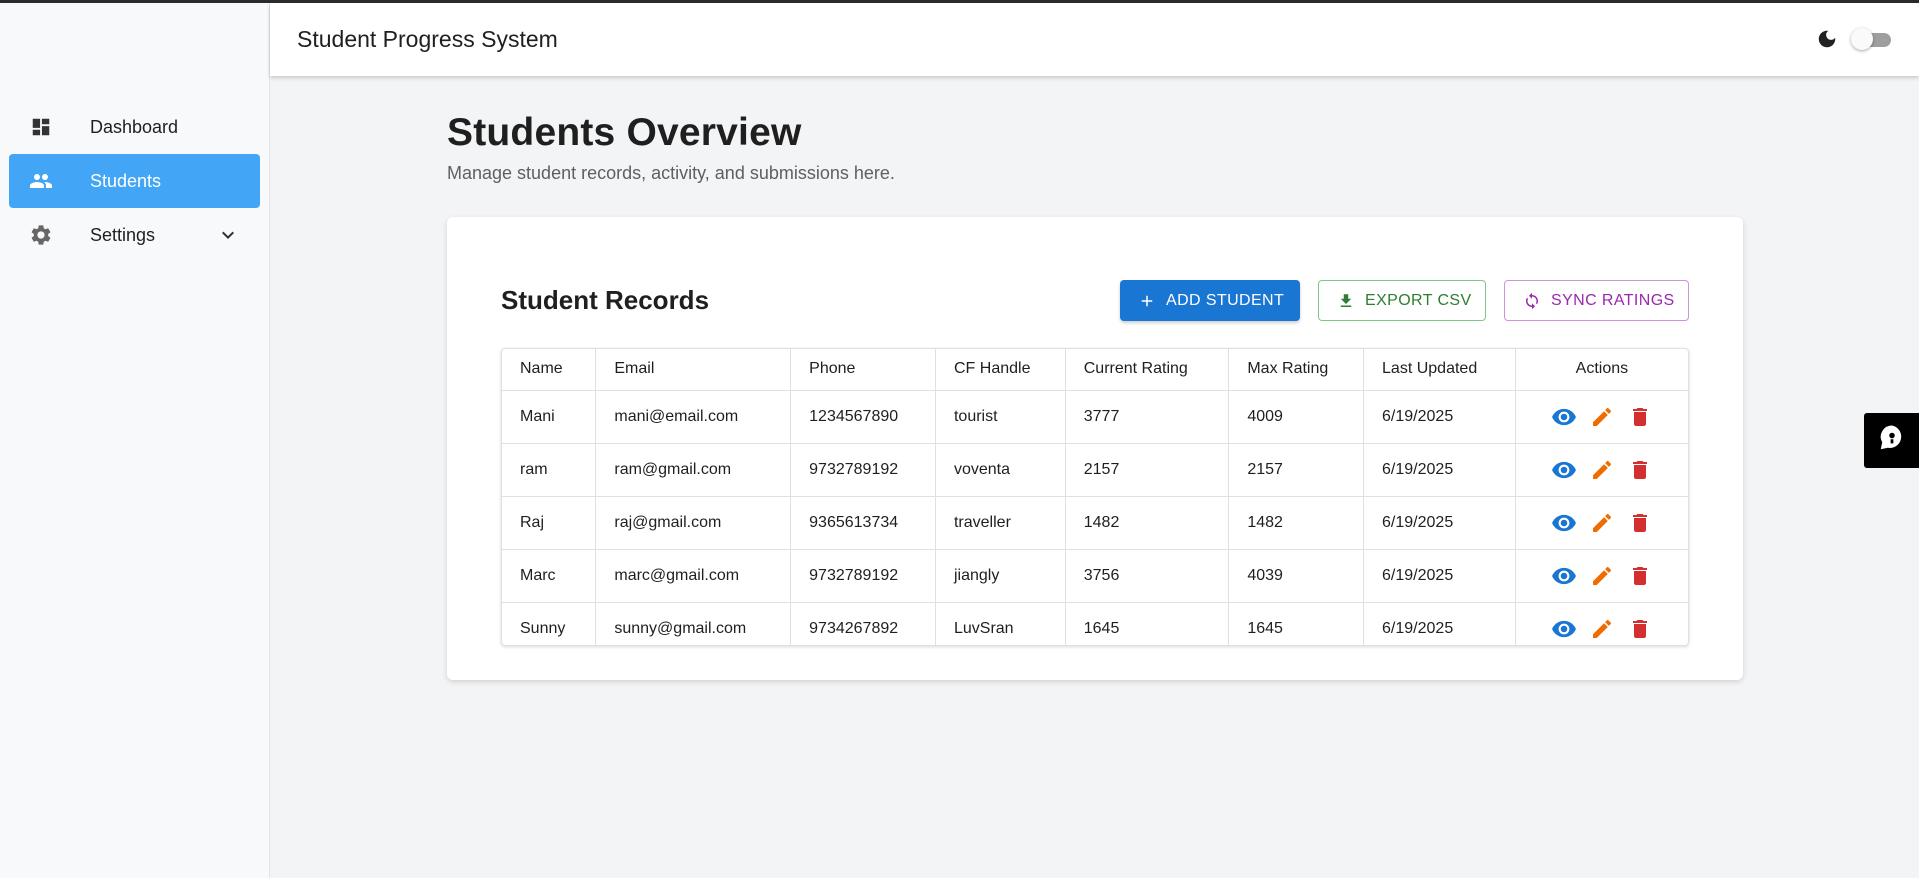  I want to click on sync-ratings-button: SYNC RATINGS, so click(1596, 300).